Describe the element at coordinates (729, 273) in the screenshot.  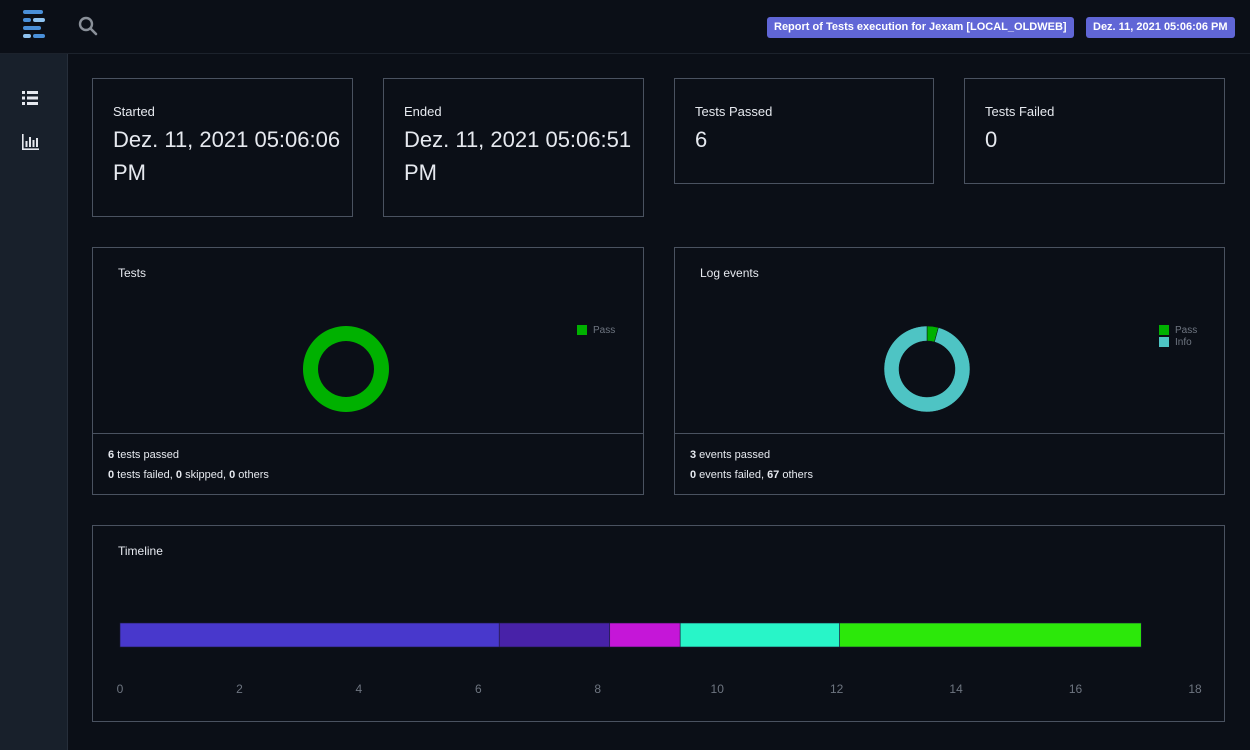
I see `log-events-chart-title: Log events` at that location.